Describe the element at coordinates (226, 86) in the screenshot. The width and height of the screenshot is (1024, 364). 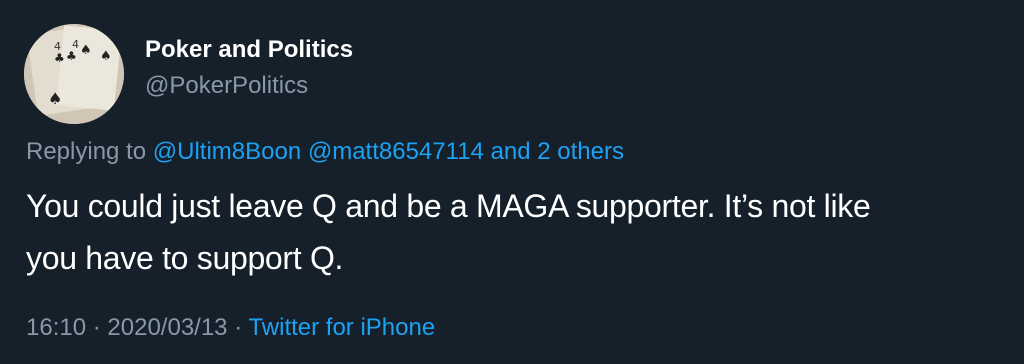
I see `user-handle: @PokerPolitics` at that location.